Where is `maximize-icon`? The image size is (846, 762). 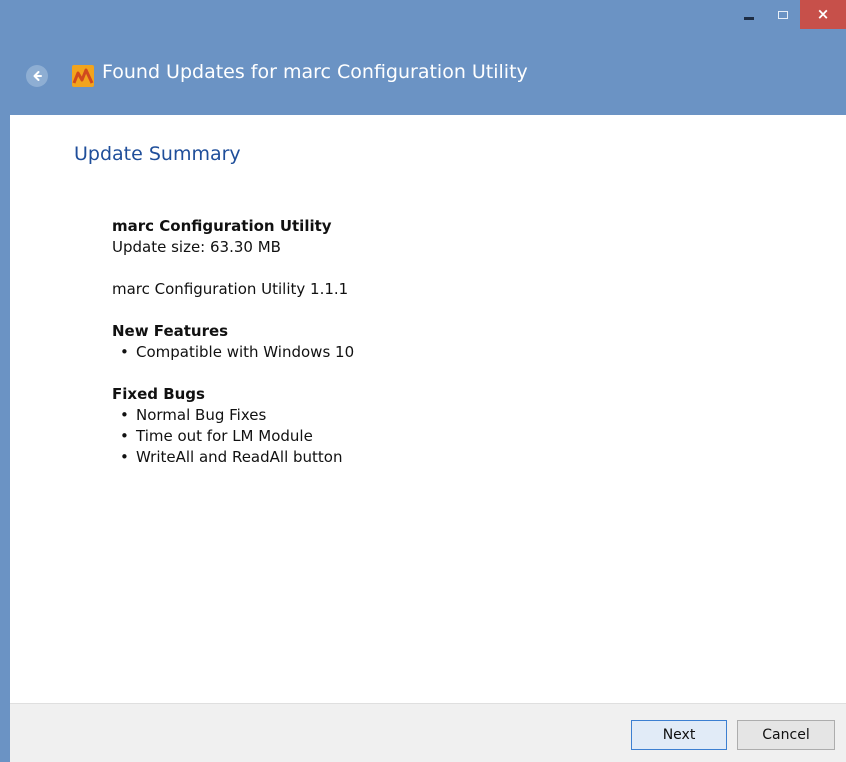 maximize-icon is located at coordinates (783, 14).